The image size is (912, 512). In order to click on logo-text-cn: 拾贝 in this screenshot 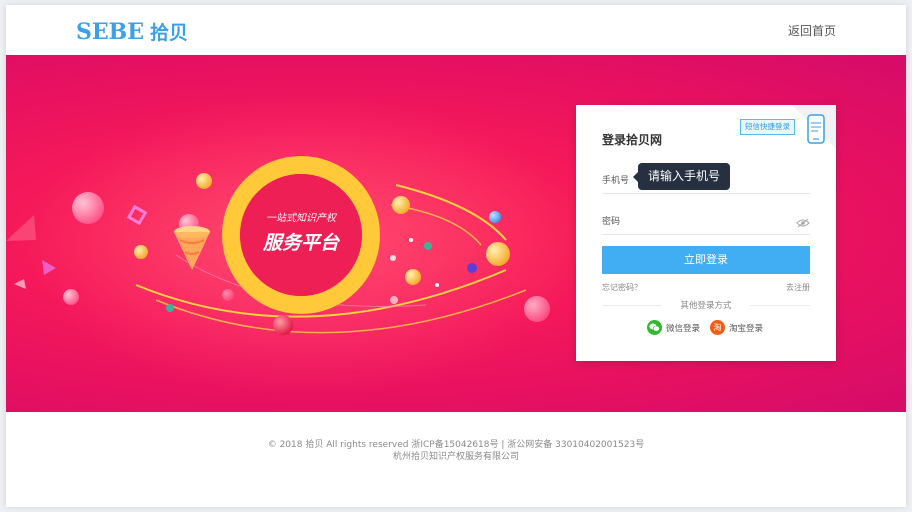, I will do `click(169, 33)`.